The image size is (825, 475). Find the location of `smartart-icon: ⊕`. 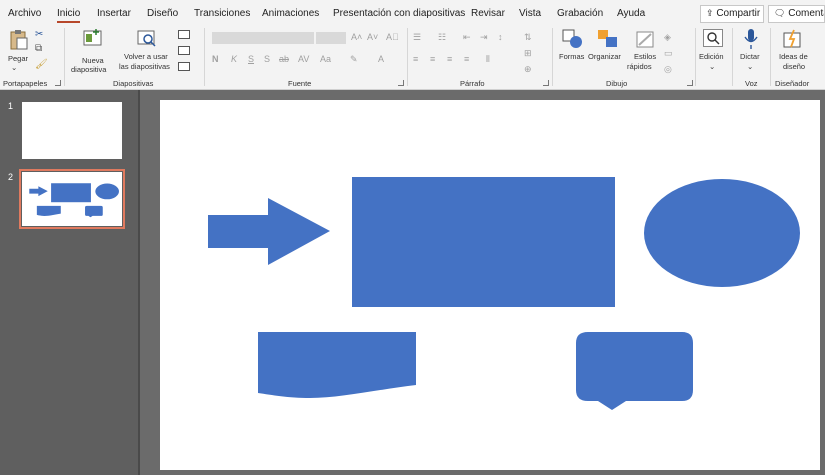

smartart-icon: ⊕ is located at coordinates (528, 69).